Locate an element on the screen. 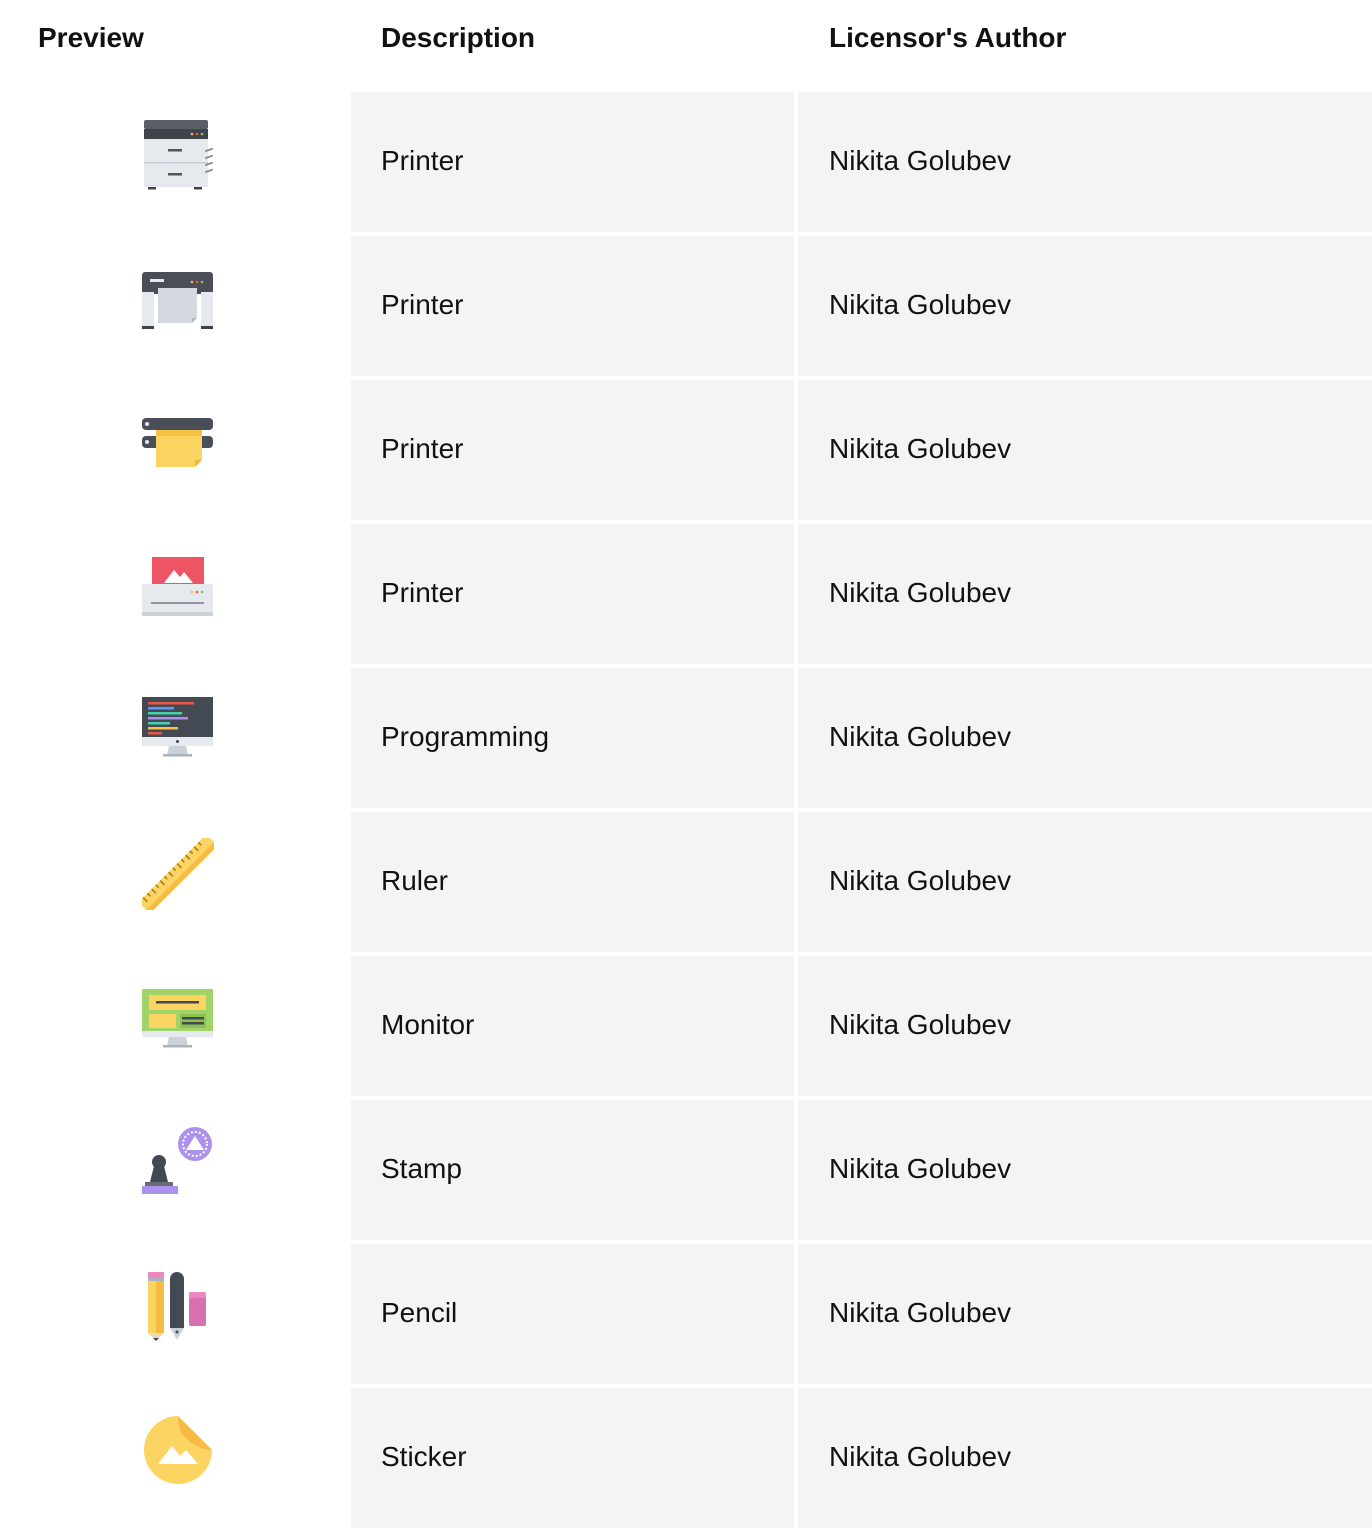 The height and width of the screenshot is (1530, 1372). description-cell: Programming is located at coordinates (572, 738).